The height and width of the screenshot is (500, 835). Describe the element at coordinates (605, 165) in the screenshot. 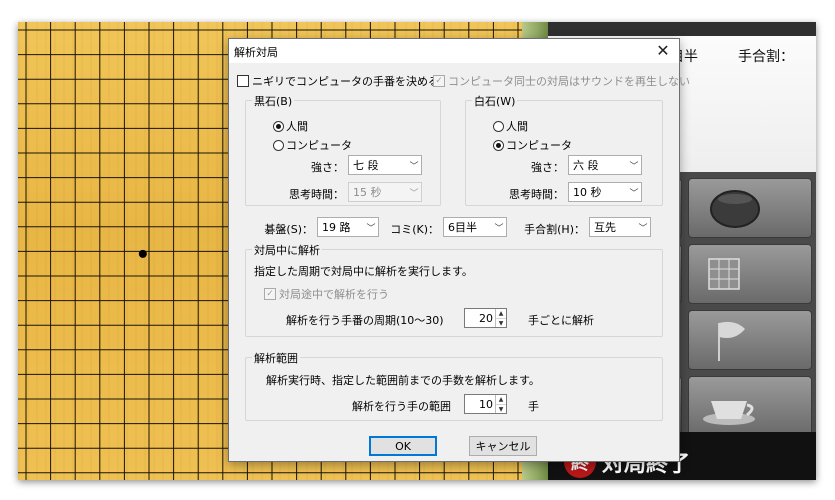

I see `white-strength-select: 六 段 ﹀` at that location.